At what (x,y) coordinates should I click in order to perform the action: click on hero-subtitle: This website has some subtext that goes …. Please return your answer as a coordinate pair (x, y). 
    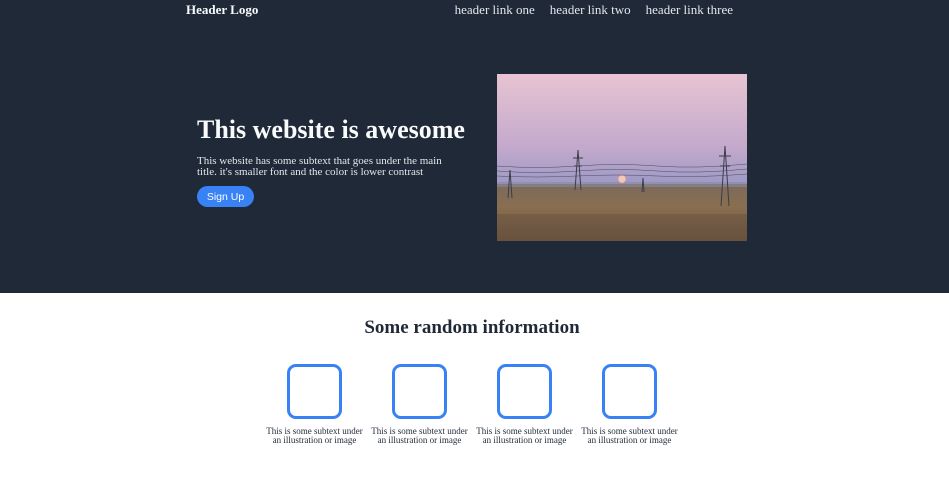
    Looking at the image, I should click on (319, 166).